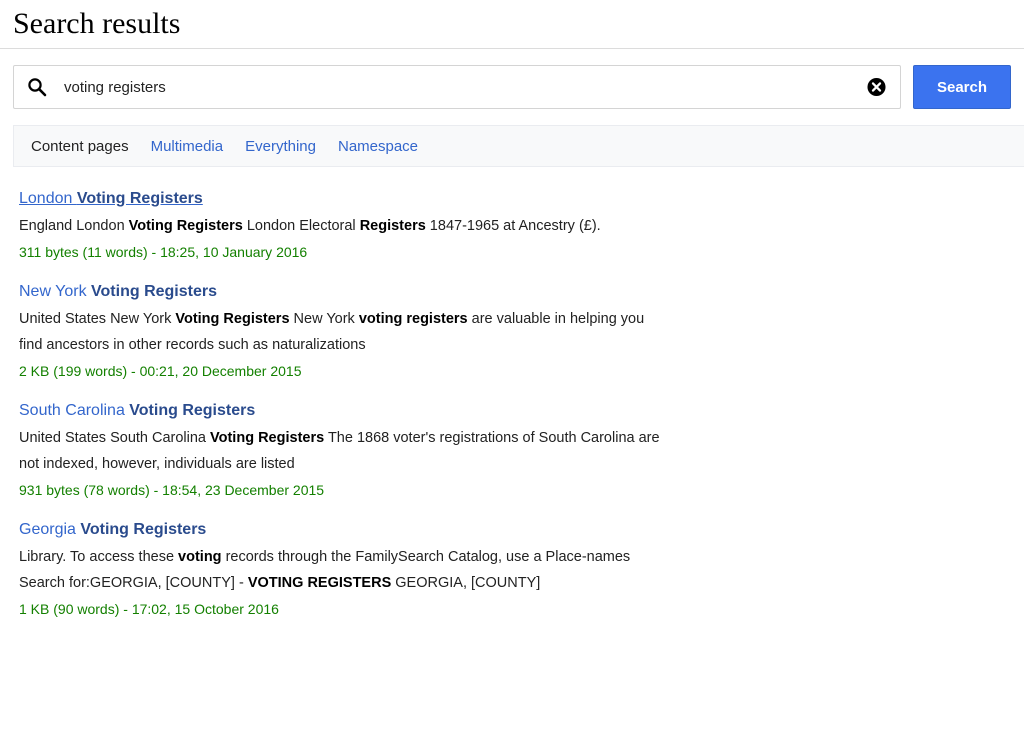 This screenshot has width=1024, height=738. Describe the element at coordinates (319, 582) in the screenshot. I see `snippet-match: VOTING REGISTERS` at that location.